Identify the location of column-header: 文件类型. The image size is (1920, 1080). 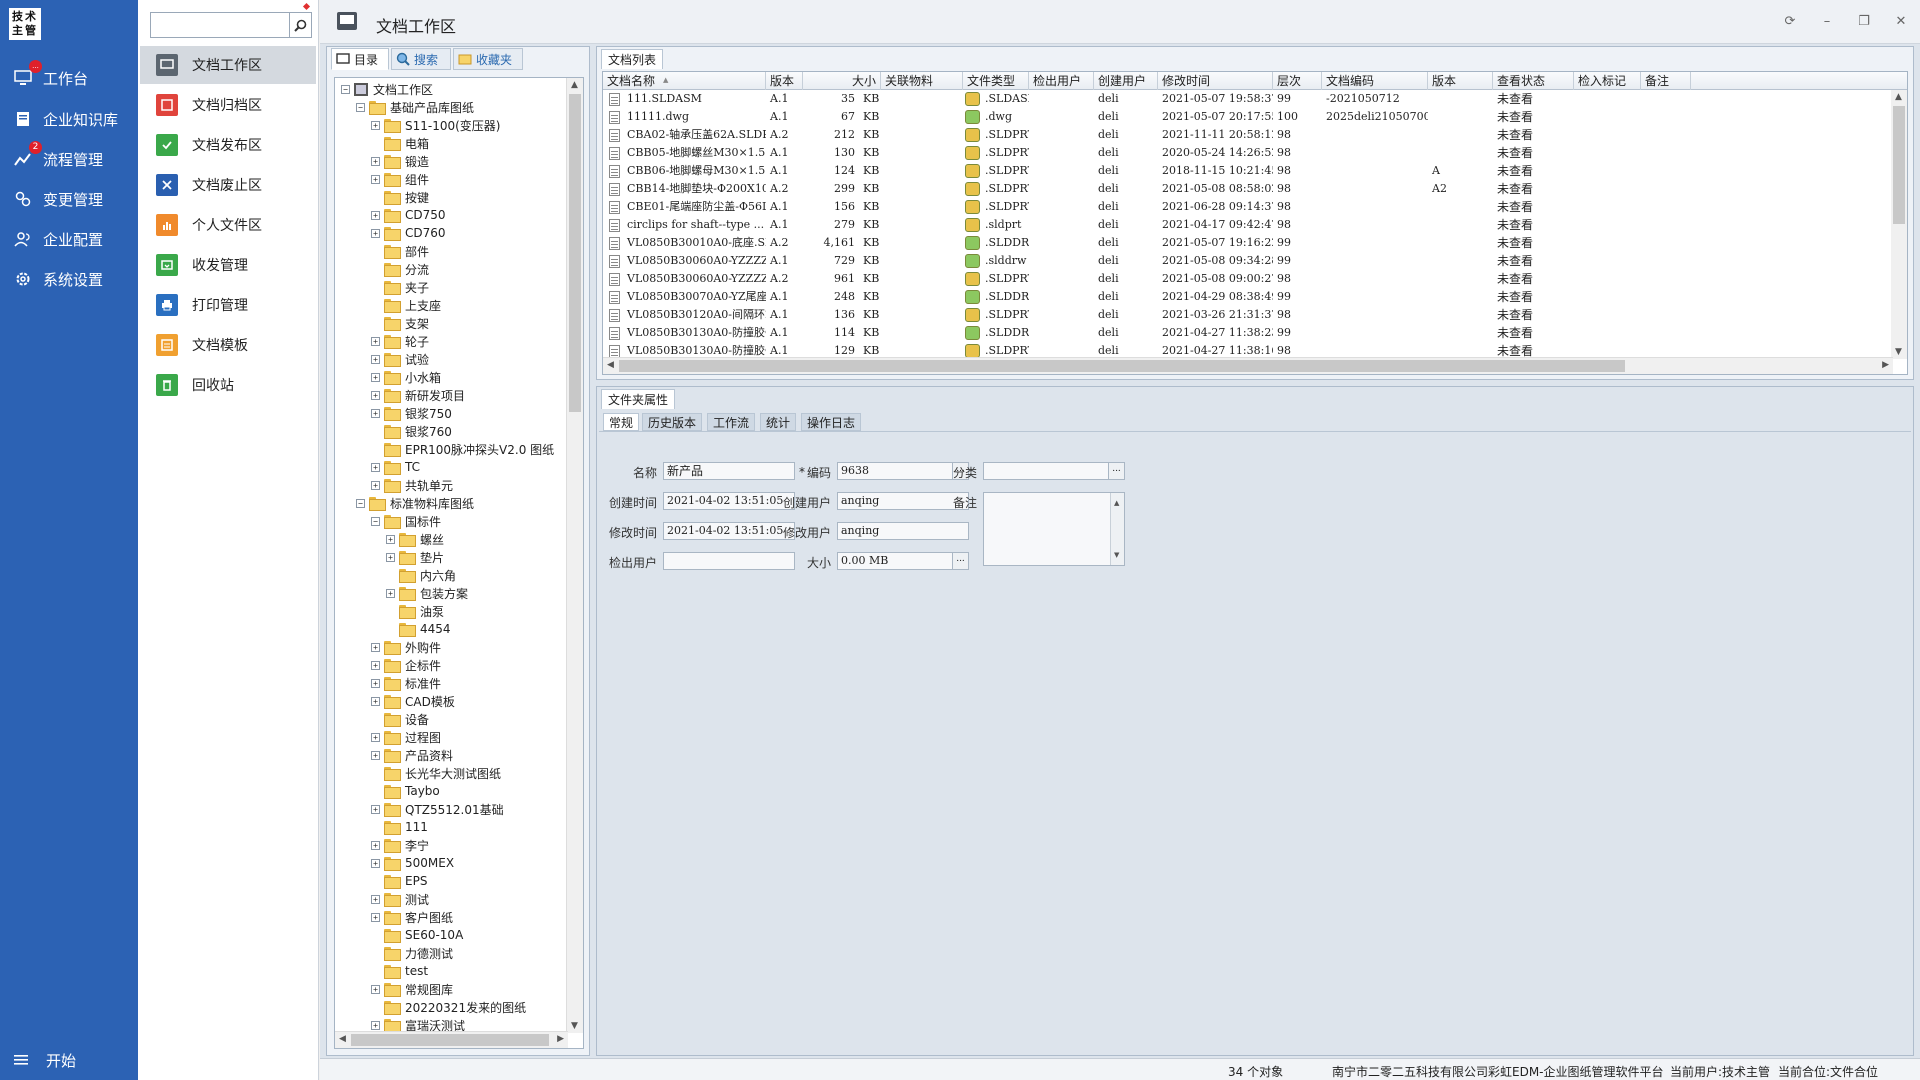
(996, 81).